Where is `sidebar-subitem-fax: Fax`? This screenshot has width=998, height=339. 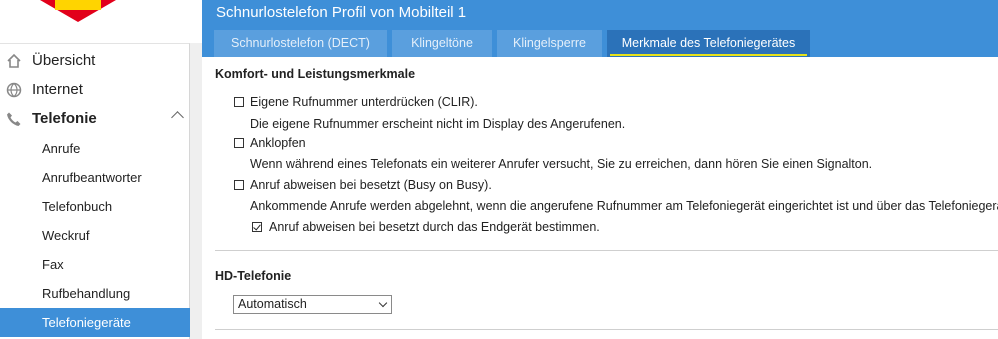
sidebar-subitem-fax: Fax is located at coordinates (95, 264).